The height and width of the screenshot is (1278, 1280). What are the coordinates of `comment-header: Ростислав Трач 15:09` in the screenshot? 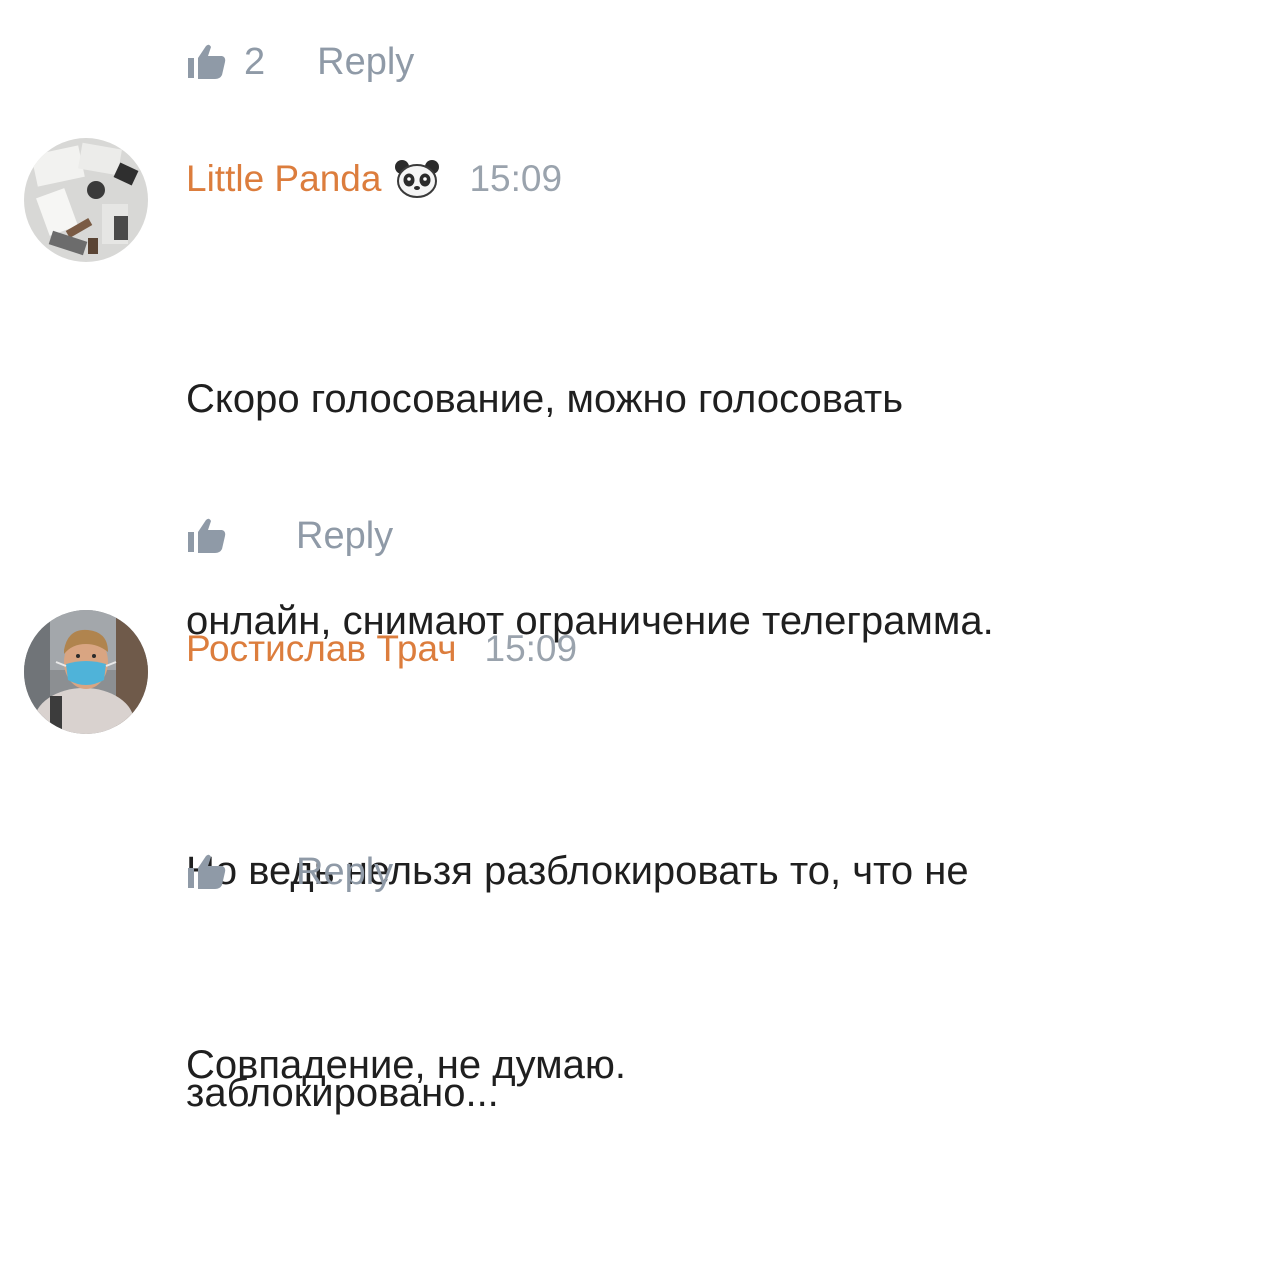 It's located at (381, 648).